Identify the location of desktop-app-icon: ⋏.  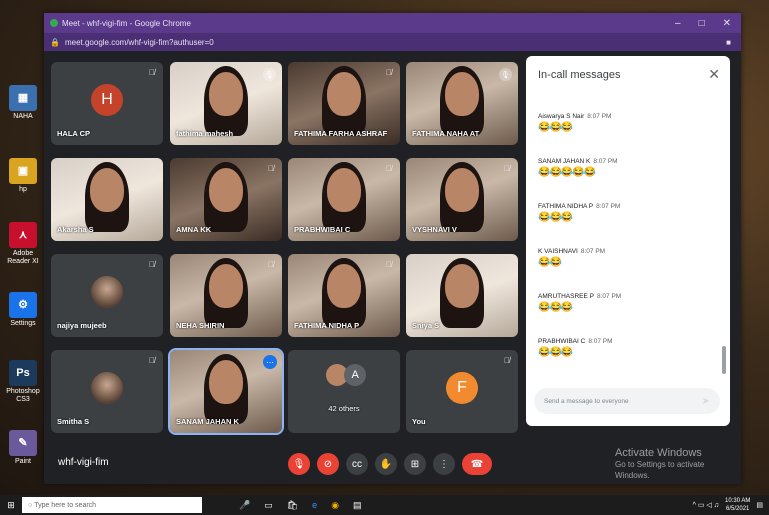
(23, 235).